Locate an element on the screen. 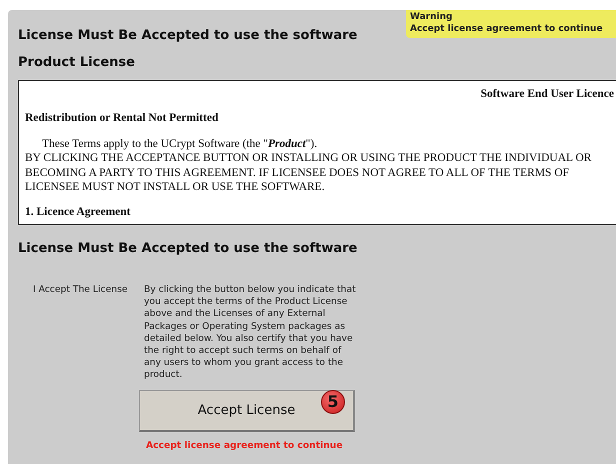 This screenshot has height=464, width=616. license-text-line: BY CLICKING THE ACCEPTANCE BUTTON OR INSTALLING OR USING THE PRODUCT THE INDIVIDUAL OR is located at coordinates (308, 158).